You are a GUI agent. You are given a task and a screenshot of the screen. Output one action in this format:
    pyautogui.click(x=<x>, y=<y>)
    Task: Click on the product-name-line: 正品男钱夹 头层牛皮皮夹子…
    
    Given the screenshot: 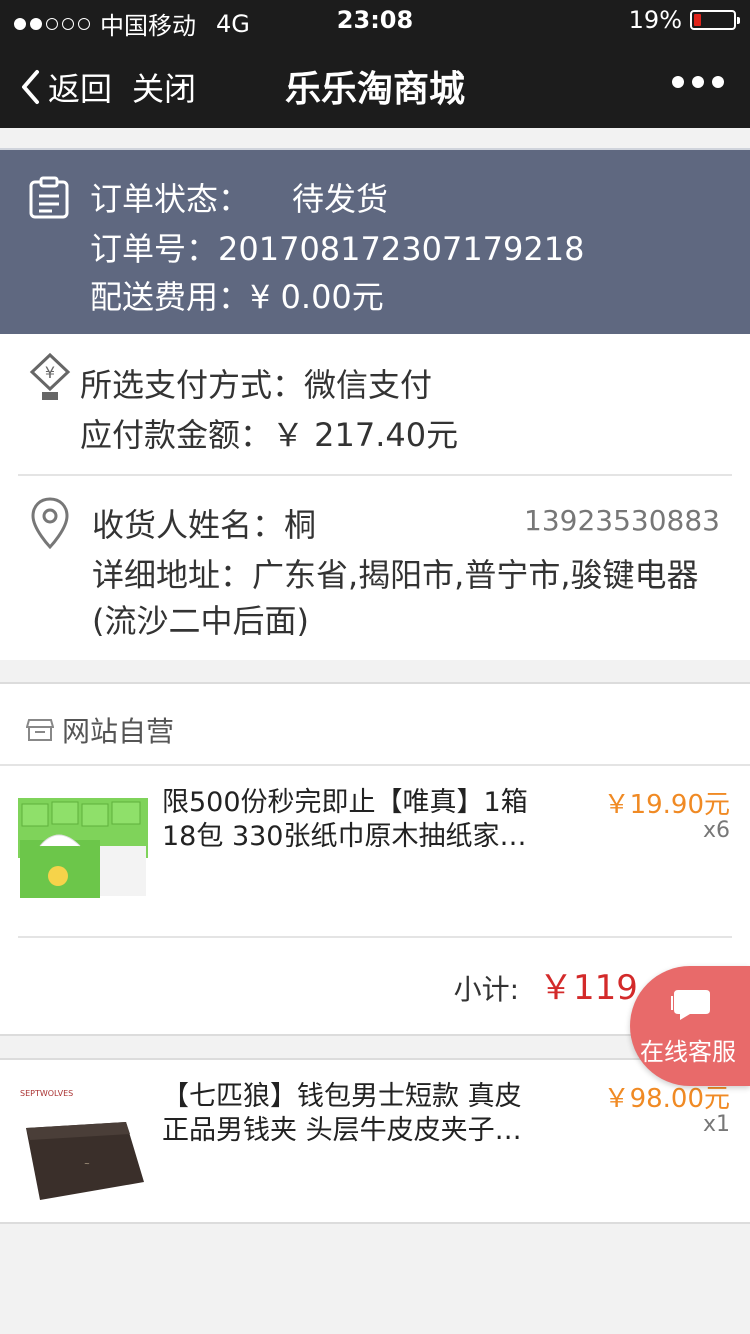 What is the action you would take?
    pyautogui.click(x=342, y=1130)
    